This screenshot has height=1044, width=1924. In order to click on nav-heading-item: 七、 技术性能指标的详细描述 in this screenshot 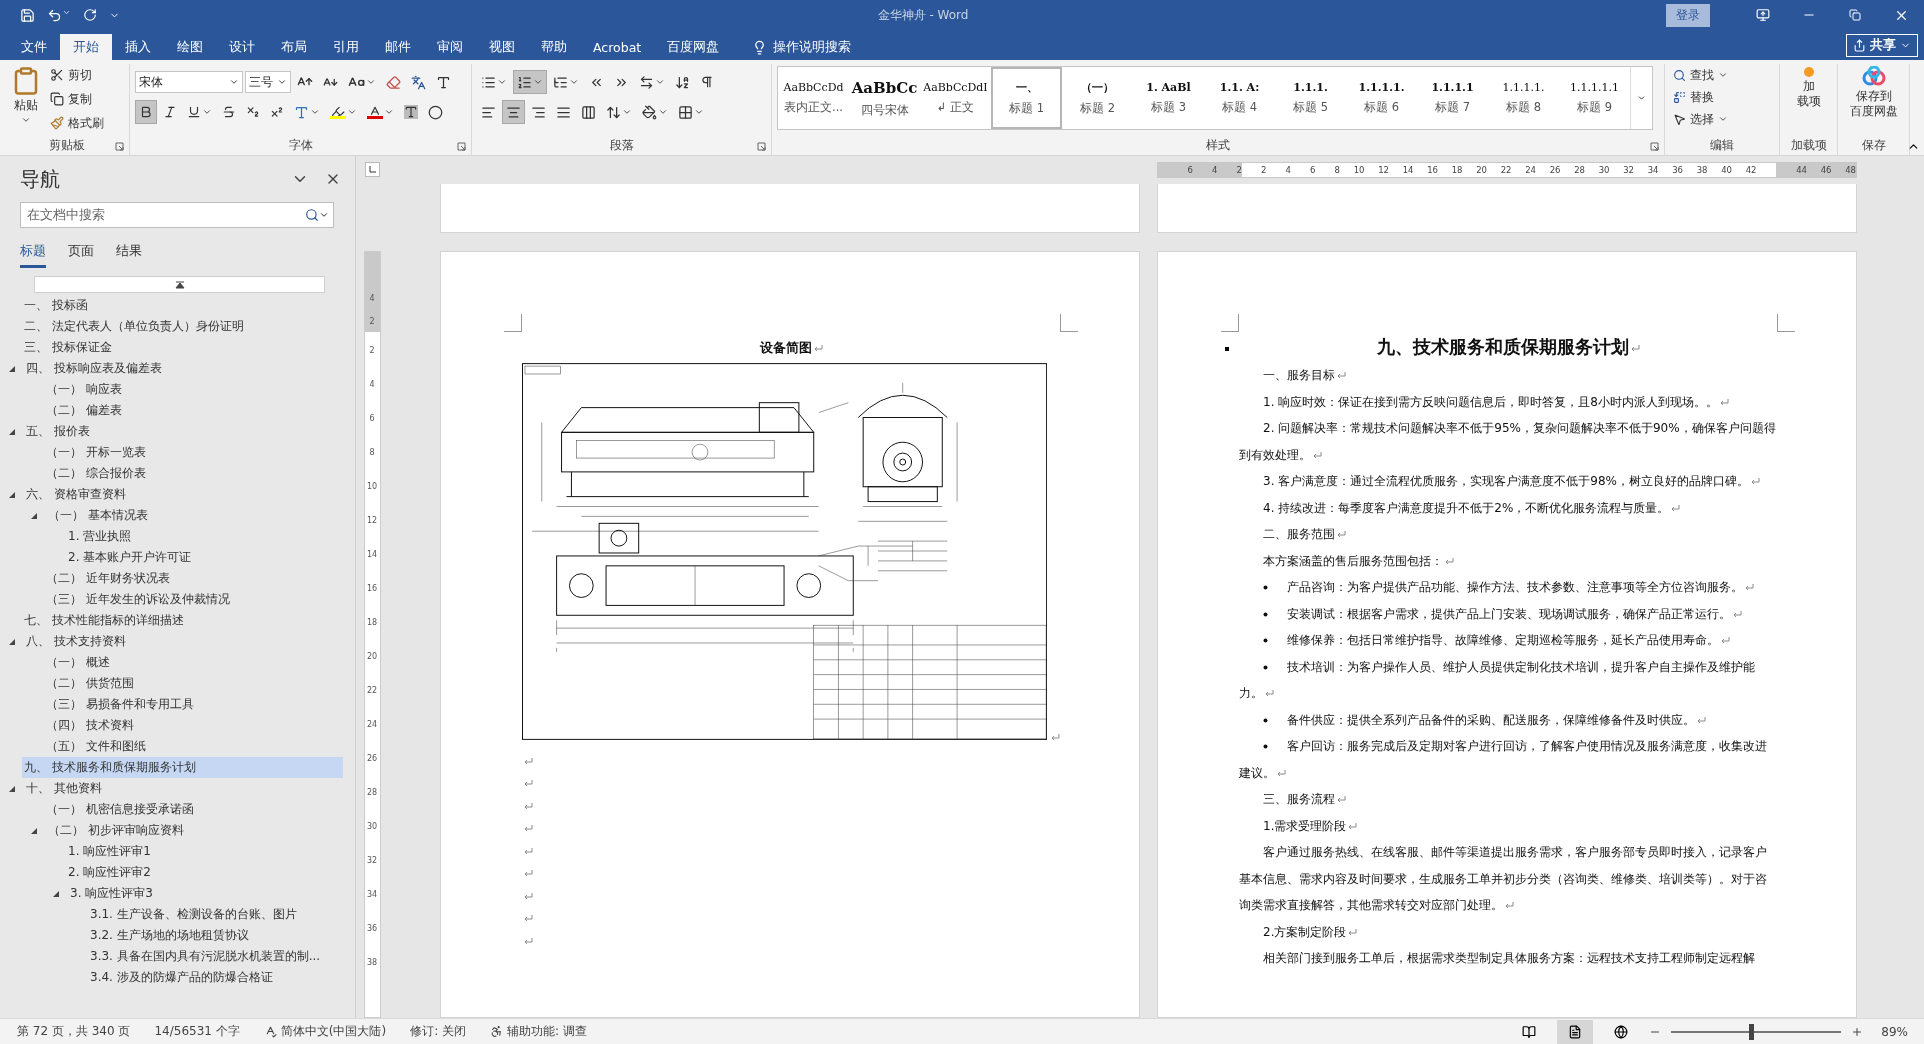, I will do `click(182, 620)`.